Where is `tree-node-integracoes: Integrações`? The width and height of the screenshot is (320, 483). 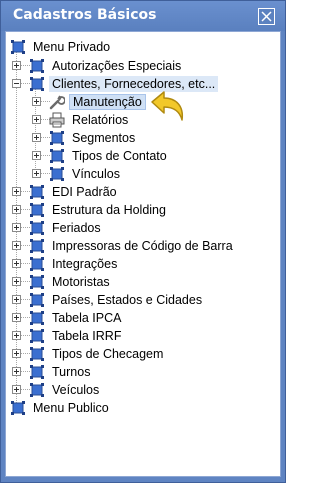
tree-node-integracoes: Integrações is located at coordinates (142, 264).